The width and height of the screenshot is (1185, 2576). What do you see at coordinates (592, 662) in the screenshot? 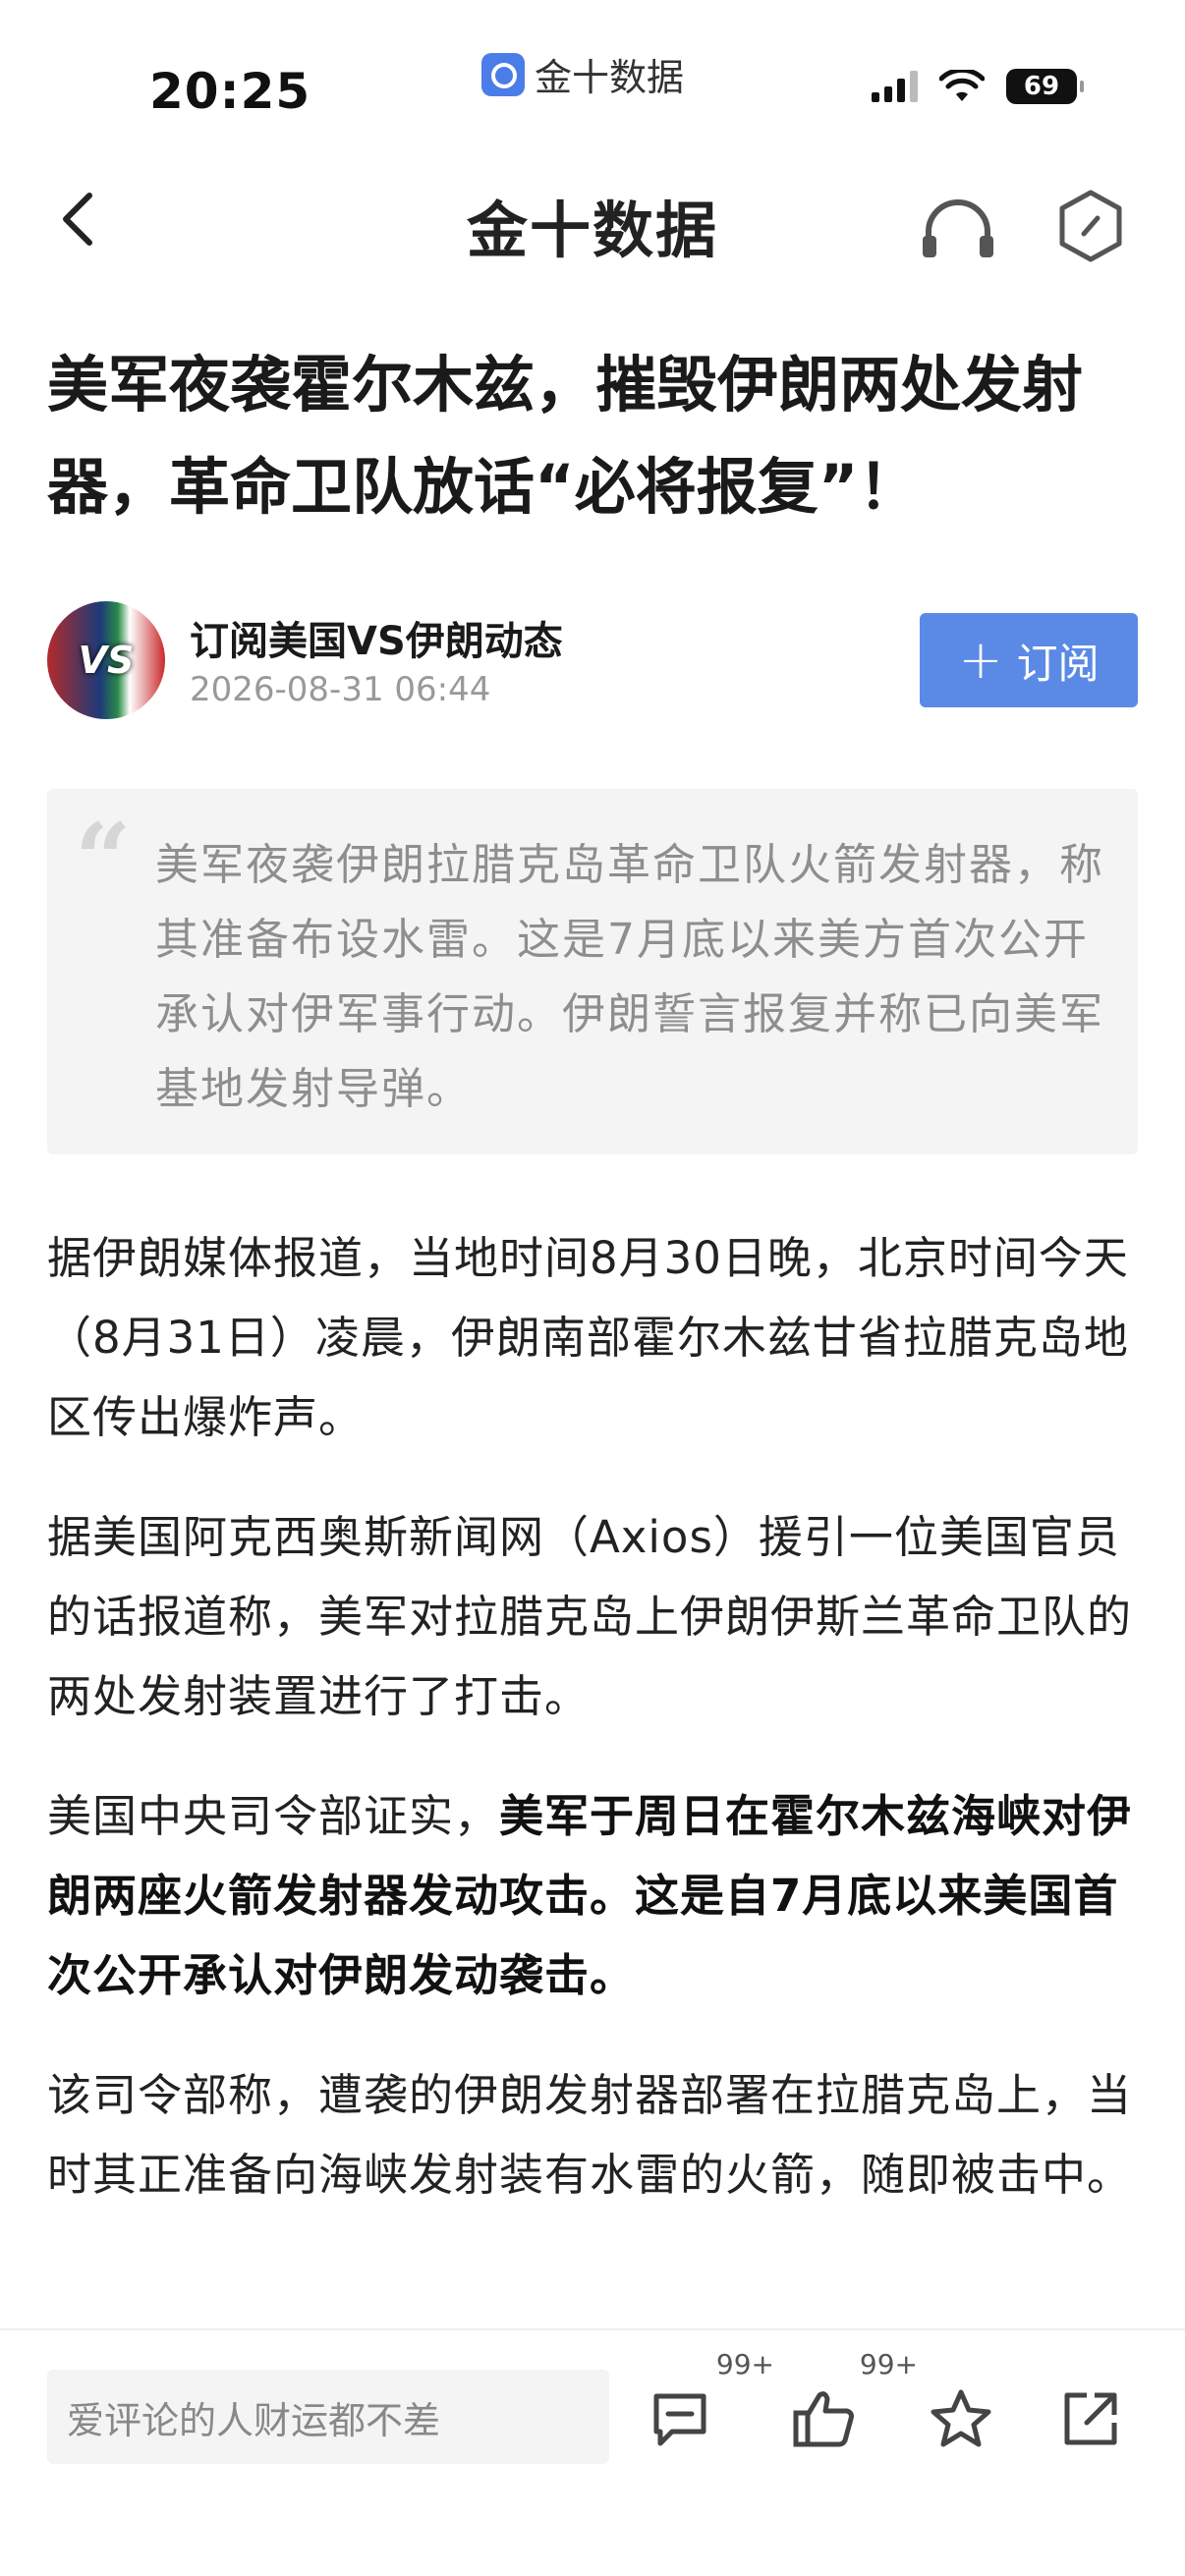
I see `author-row: VS 订阅美国VS伊朗动态 2026-08-31 06:44 + 订阅` at bounding box center [592, 662].